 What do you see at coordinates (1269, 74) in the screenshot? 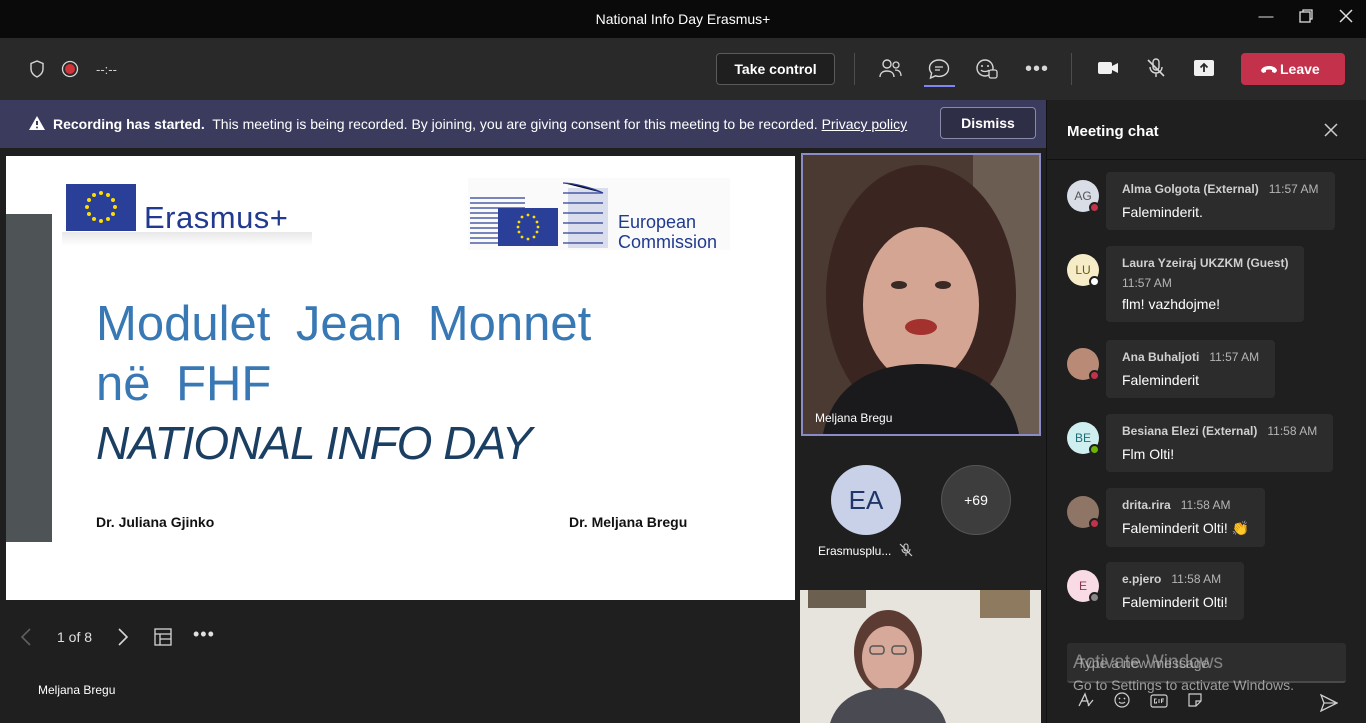
I see `hang-up-icon` at bounding box center [1269, 74].